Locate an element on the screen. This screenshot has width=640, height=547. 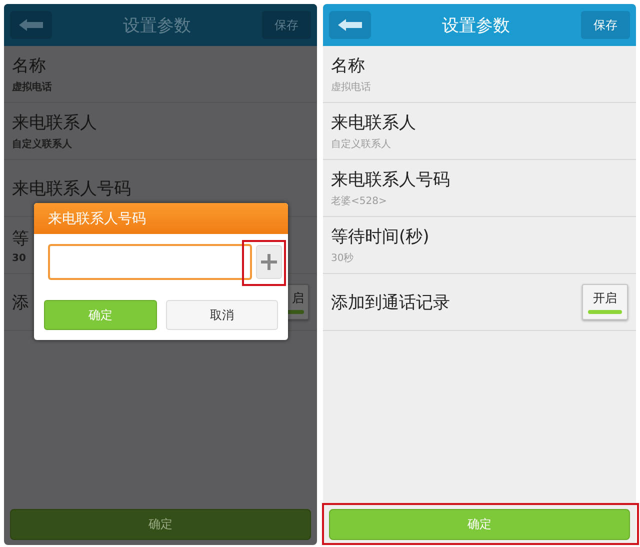
setting-title: 添 is located at coordinates (20, 303).